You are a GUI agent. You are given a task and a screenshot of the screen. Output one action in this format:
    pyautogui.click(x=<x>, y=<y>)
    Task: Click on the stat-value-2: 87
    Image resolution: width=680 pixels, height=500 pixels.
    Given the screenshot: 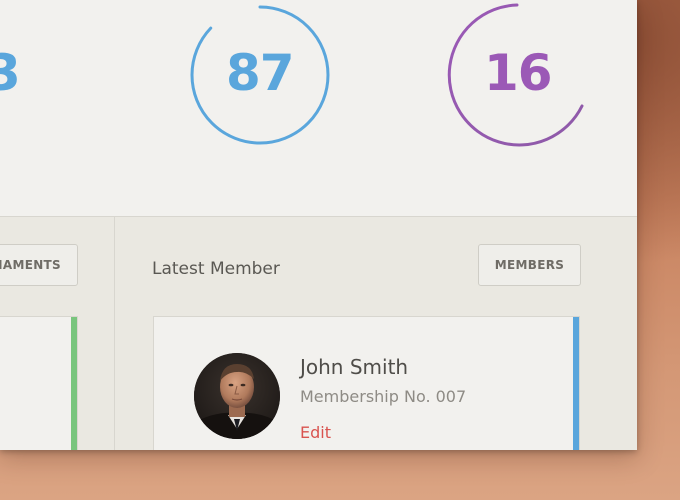 What is the action you would take?
    pyautogui.click(x=260, y=73)
    